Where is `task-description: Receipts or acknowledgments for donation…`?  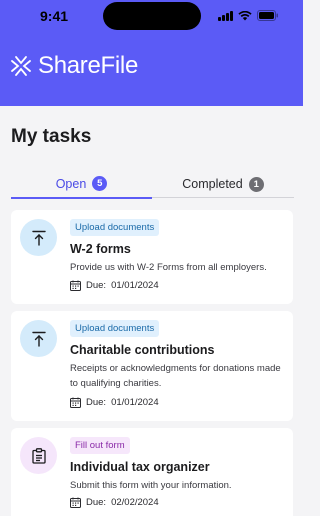
task-description: Receipts or acknowledgments for donation… is located at coordinates (175, 376).